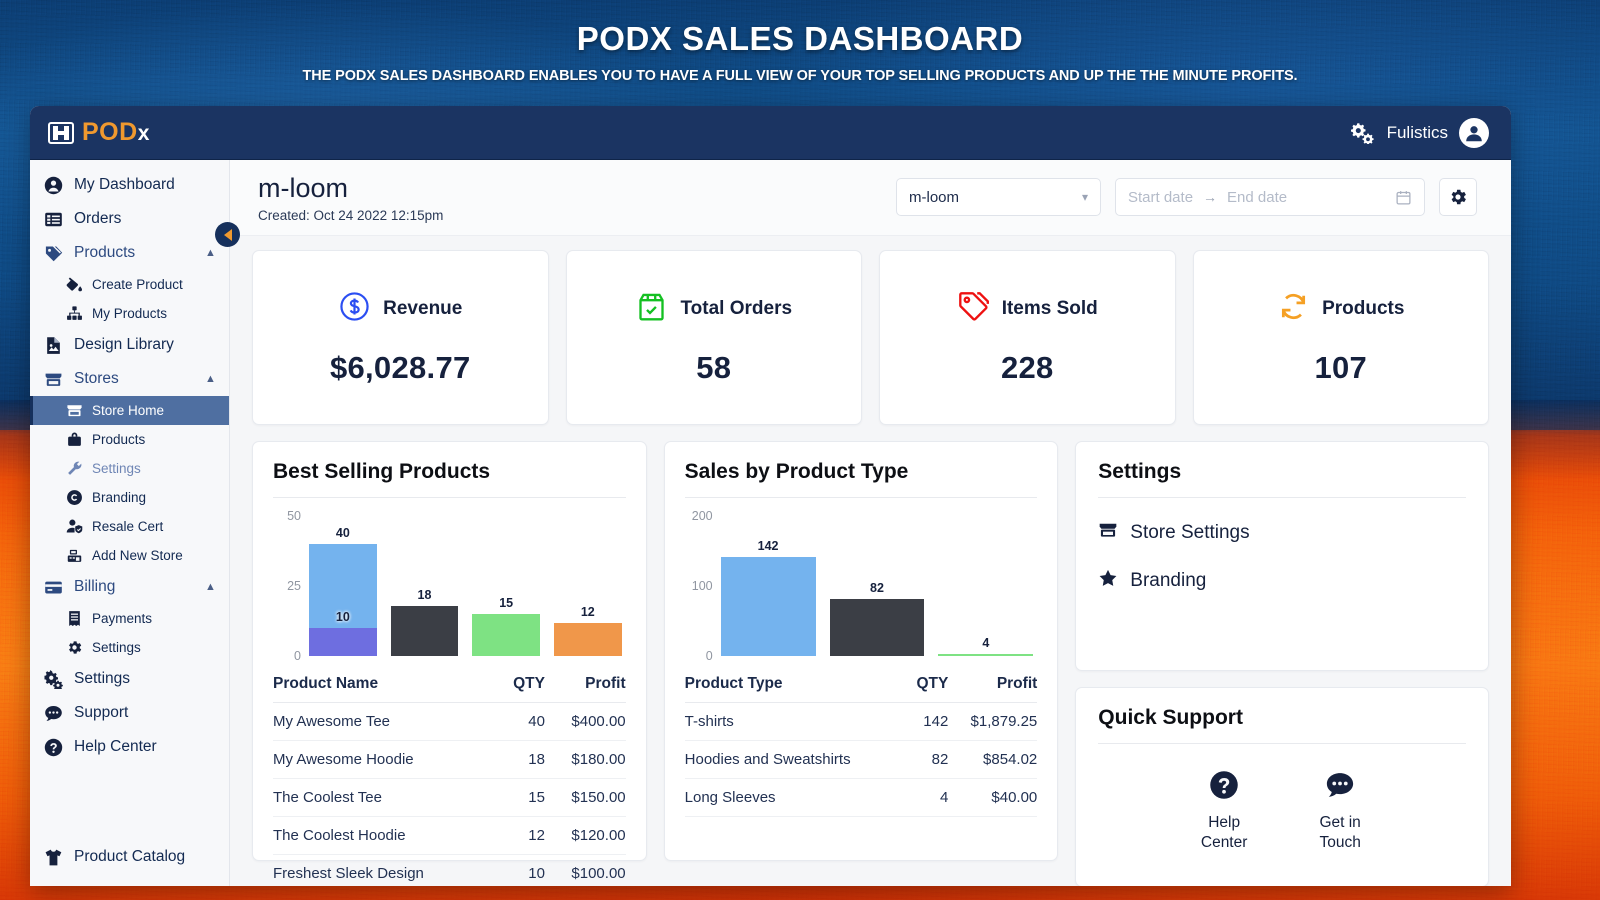 This screenshot has width=1600, height=900. What do you see at coordinates (1363, 308) in the screenshot?
I see `stat-label: Products` at bounding box center [1363, 308].